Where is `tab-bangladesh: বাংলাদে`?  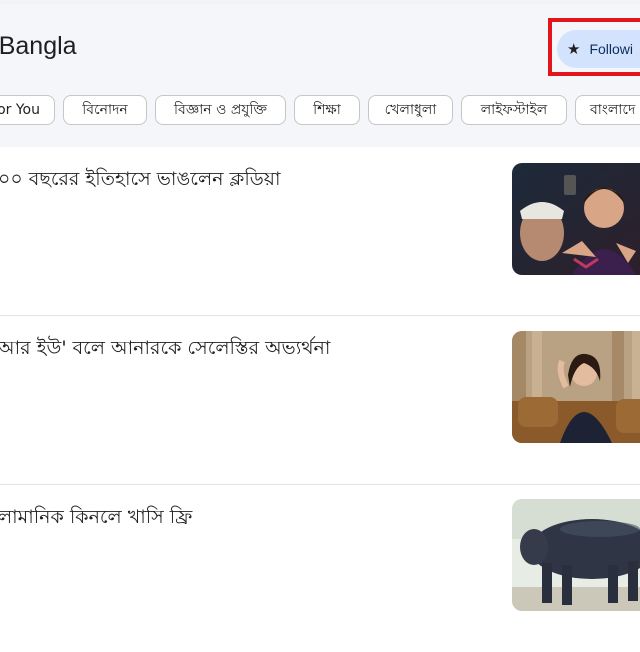 tab-bangladesh: বাংলাদে is located at coordinates (607, 110).